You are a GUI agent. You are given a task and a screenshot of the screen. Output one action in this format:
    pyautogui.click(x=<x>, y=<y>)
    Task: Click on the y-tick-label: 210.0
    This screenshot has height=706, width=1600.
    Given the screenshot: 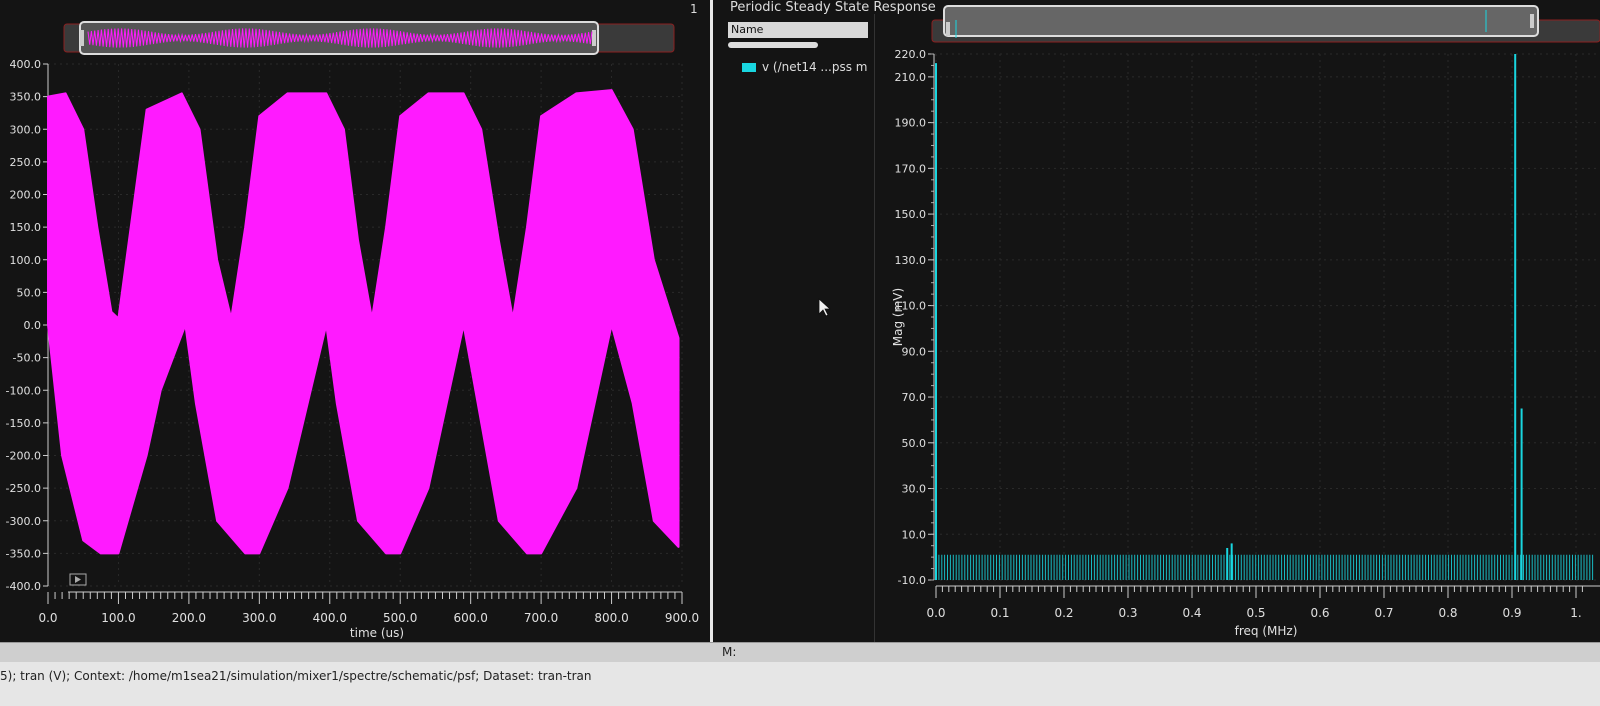 What is the action you would take?
    pyautogui.click(x=911, y=77)
    